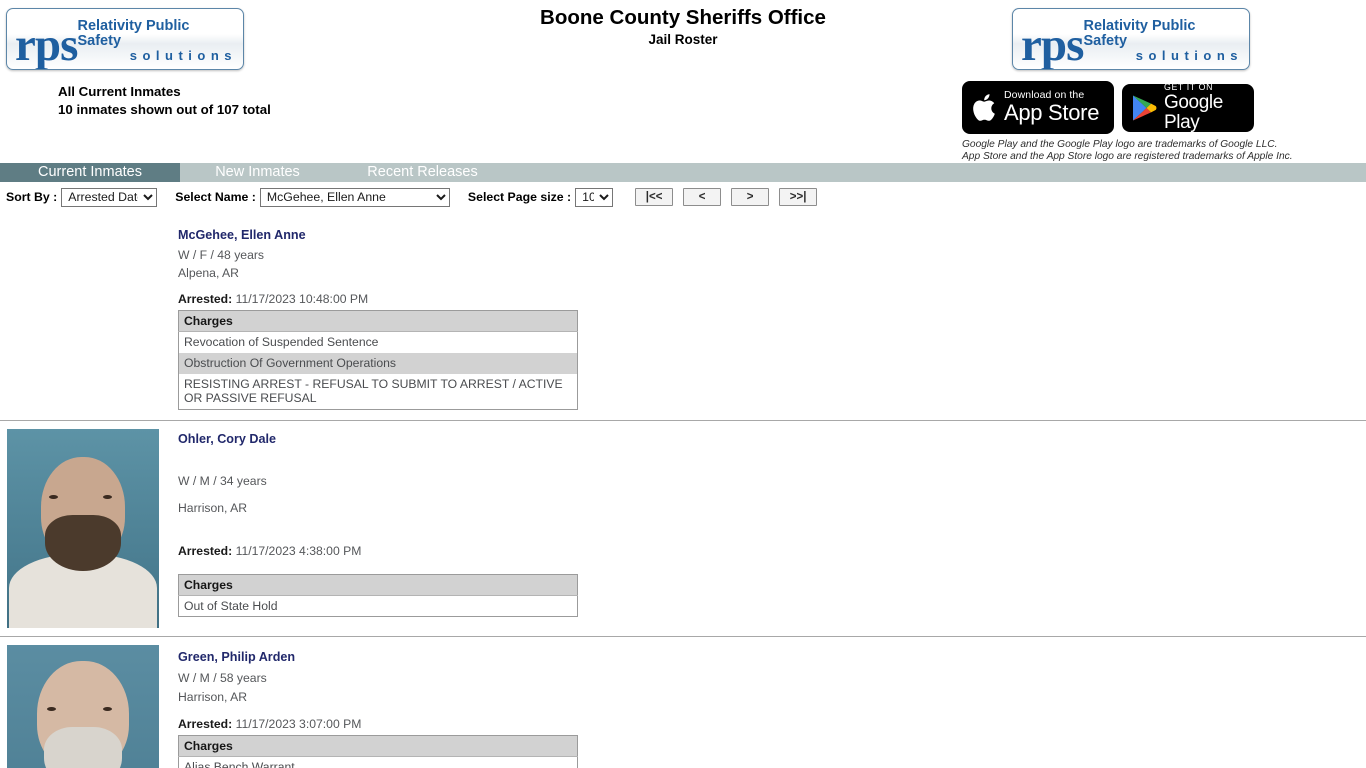  Describe the element at coordinates (119, 91) in the screenshot. I see `summary-line-1: All Current Inmates` at that location.